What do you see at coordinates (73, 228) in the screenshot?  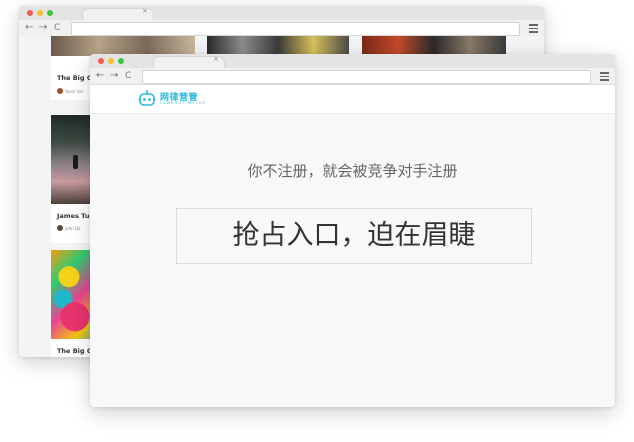 I see `card-author: John Do` at bounding box center [73, 228].